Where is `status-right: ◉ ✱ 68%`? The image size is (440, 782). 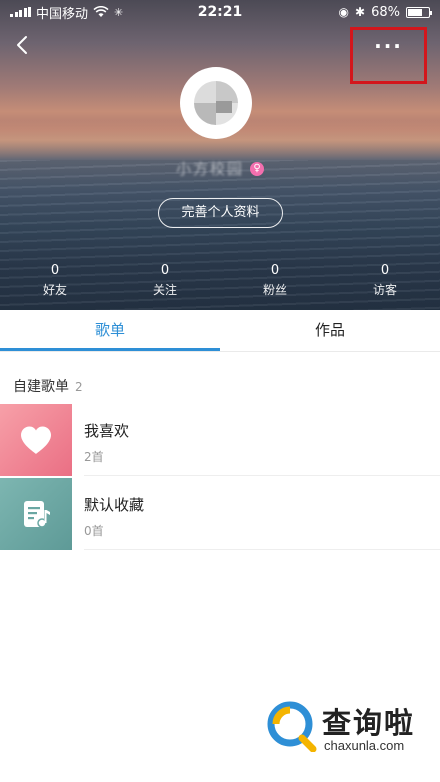
status-right: ◉ ✱ 68% is located at coordinates (351, 12).